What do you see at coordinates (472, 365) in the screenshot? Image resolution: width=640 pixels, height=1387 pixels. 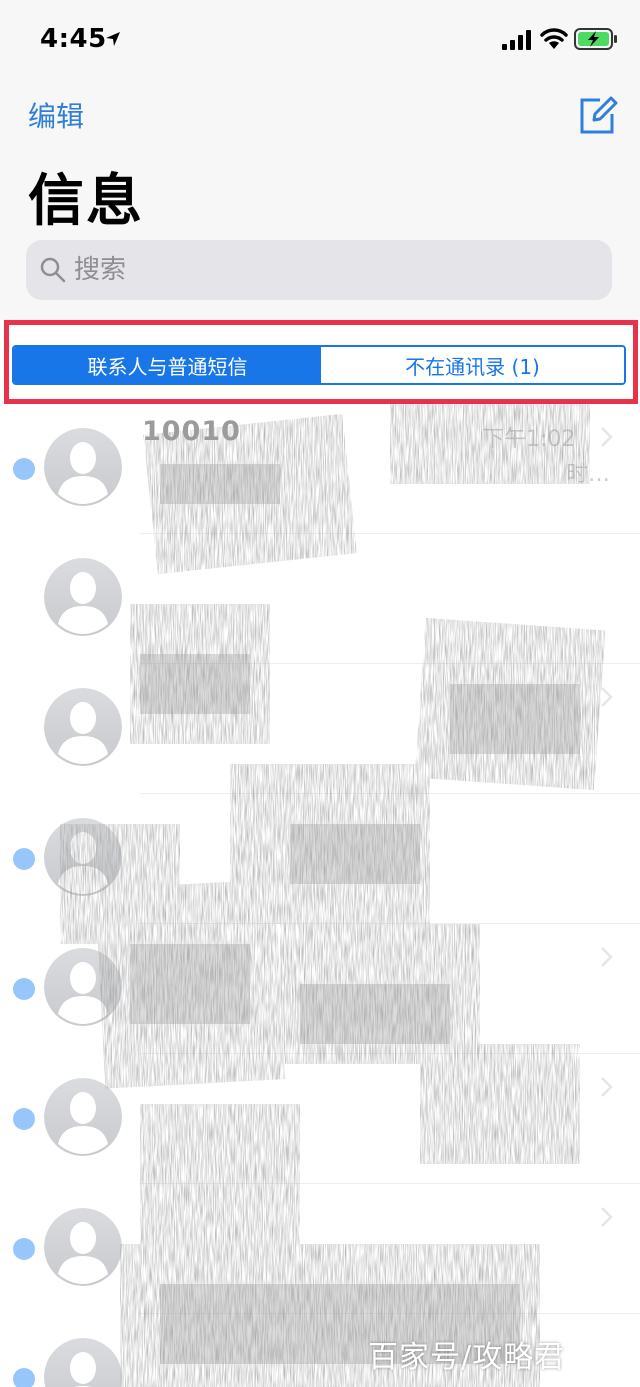 I see `tab-unknown-senders: 不在通讯录 (1)` at bounding box center [472, 365].